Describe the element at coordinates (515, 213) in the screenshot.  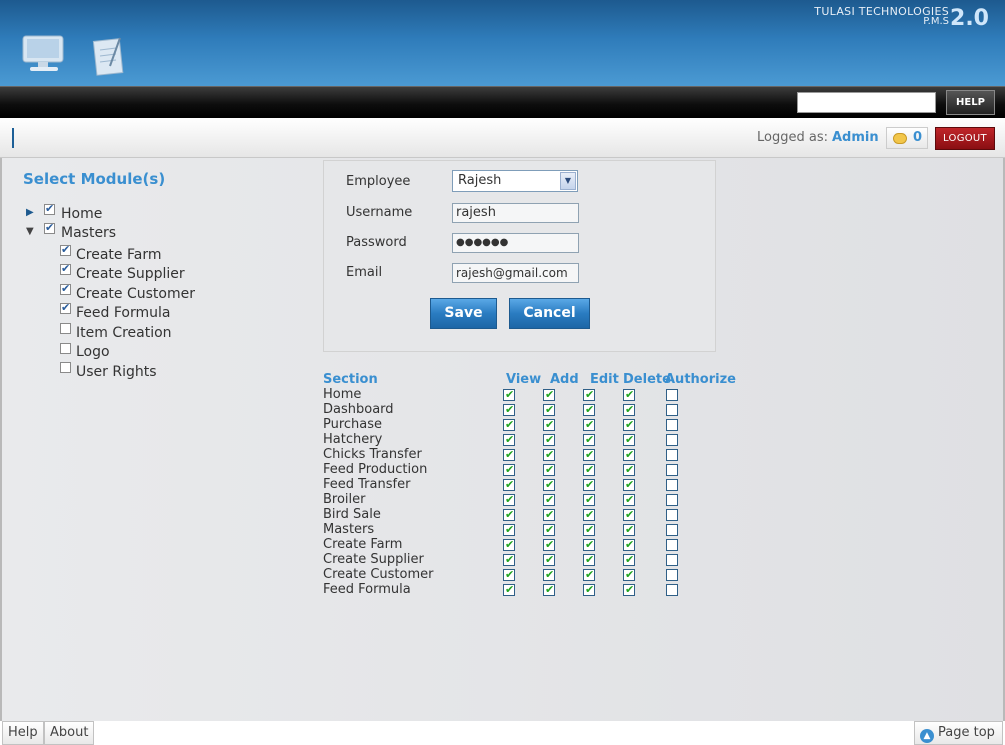
I see `username-field: rajesh` at that location.